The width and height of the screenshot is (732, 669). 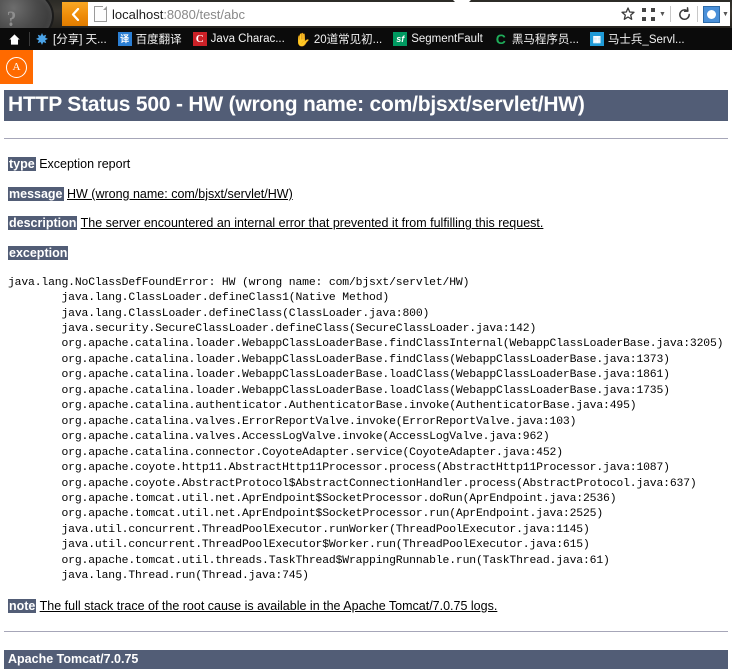 I want to click on app-badge-tile: A, so click(x=16, y=67).